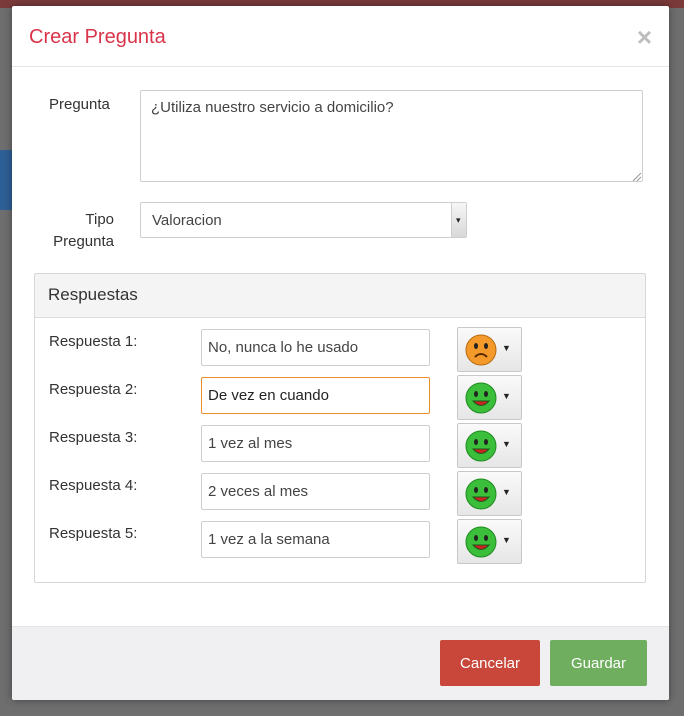 Image resolution: width=684 pixels, height=716 pixels. Describe the element at coordinates (93, 294) in the screenshot. I see `respuestas-title: Respuestas` at that location.